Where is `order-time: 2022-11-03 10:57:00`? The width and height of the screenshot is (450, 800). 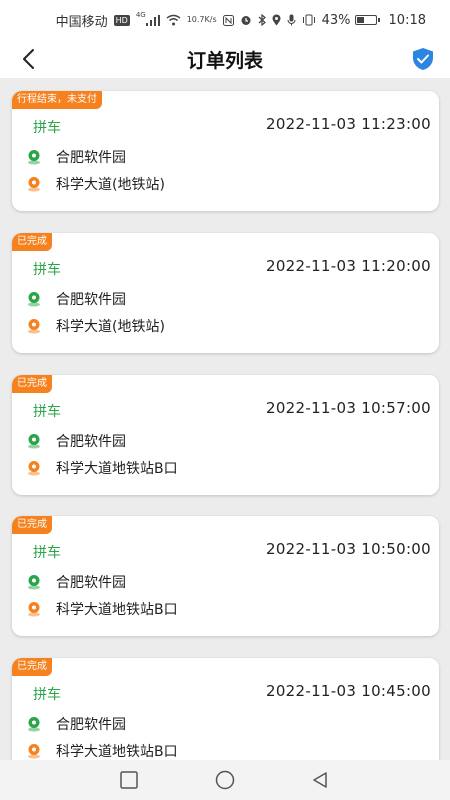
order-time: 2022-11-03 10:57:00 is located at coordinates (348, 408).